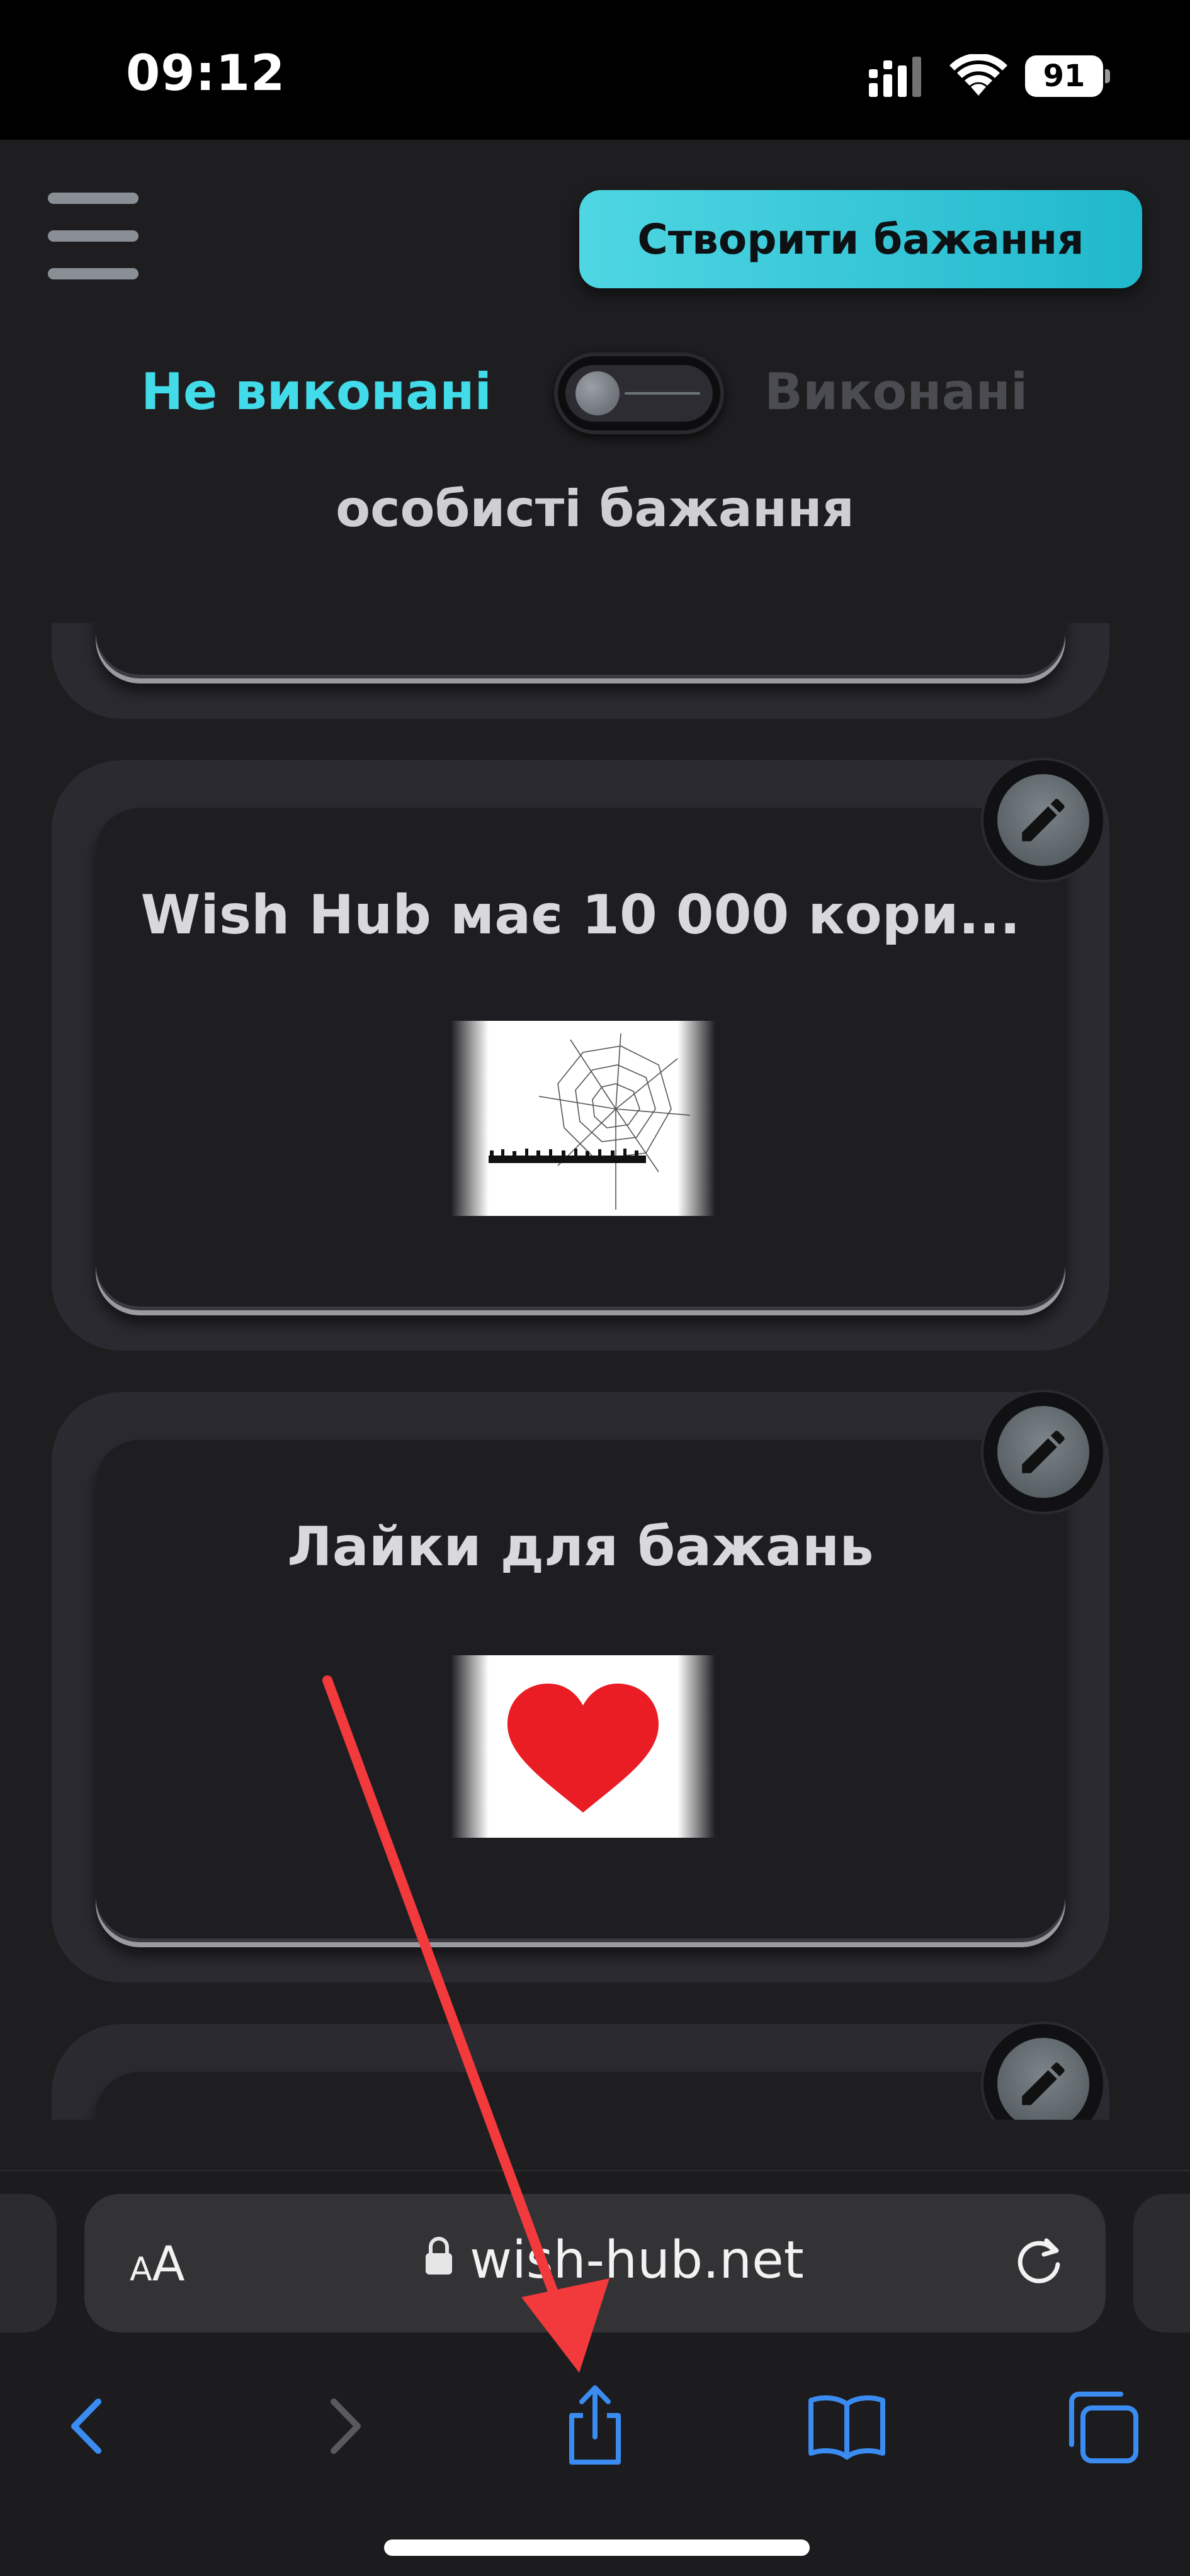 This screenshot has height=2576, width=1190. Describe the element at coordinates (1161, 2263) in the screenshot. I see `next-tab-peek` at that location.